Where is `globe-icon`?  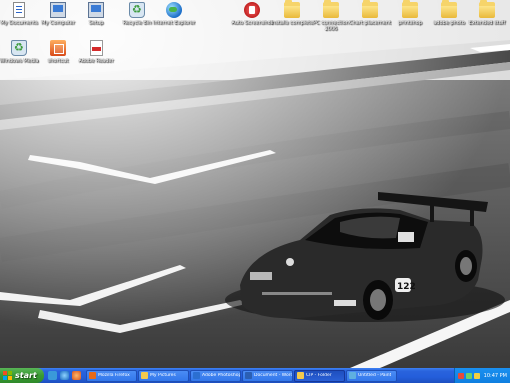 globe-icon is located at coordinates (174, 10).